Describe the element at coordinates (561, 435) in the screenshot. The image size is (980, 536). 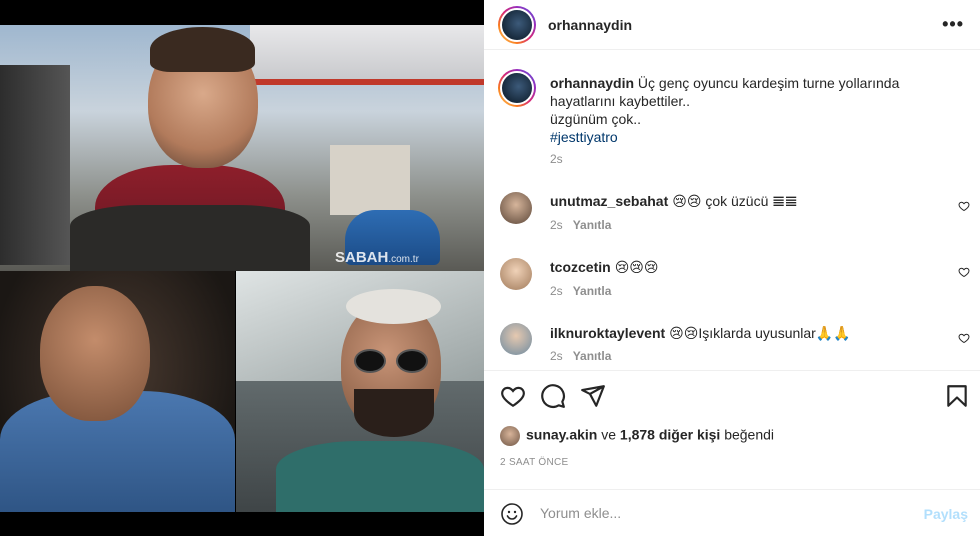
I see `liker-username: sunay.akin` at that location.